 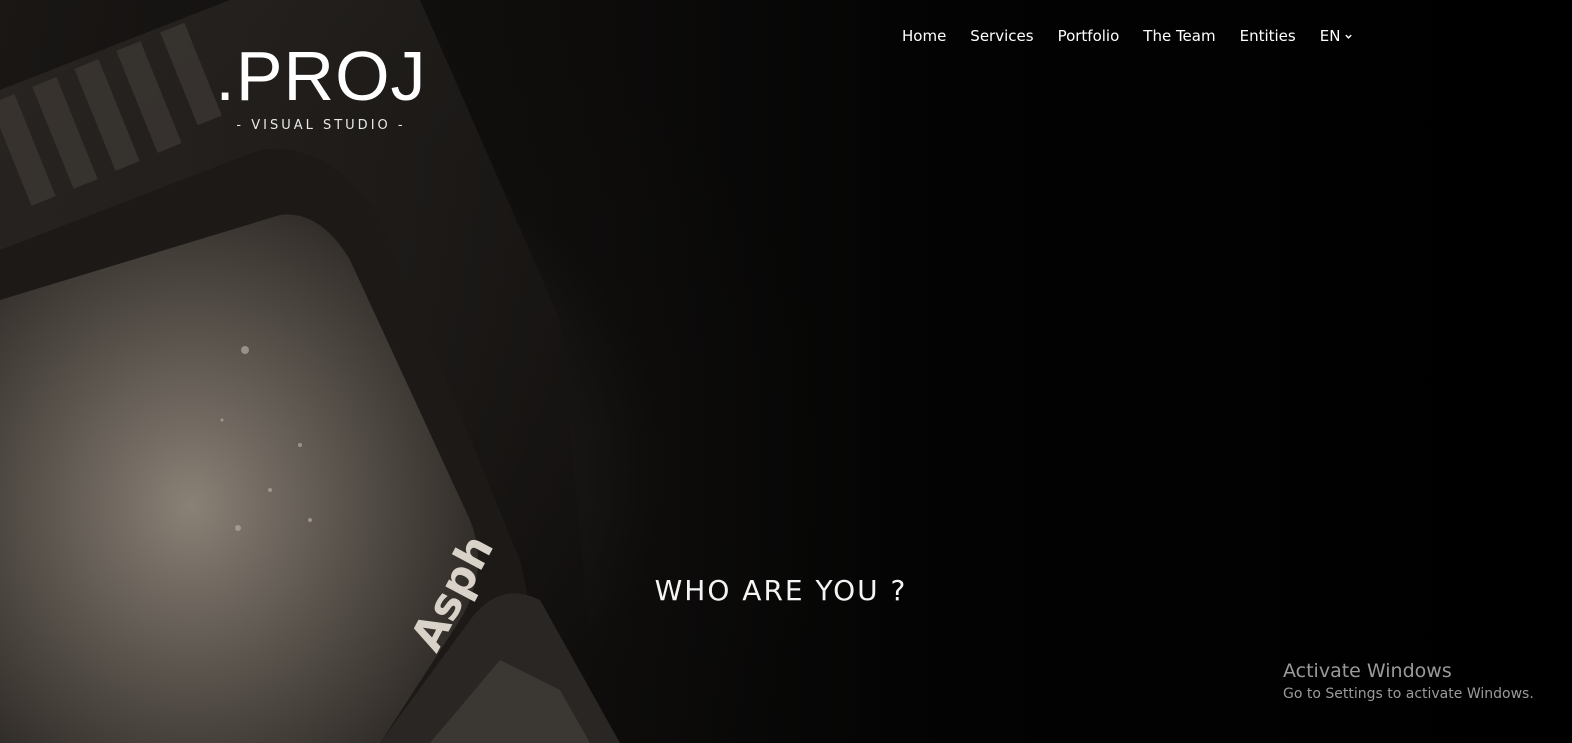 I want to click on language-selector: EN, so click(x=1337, y=36).